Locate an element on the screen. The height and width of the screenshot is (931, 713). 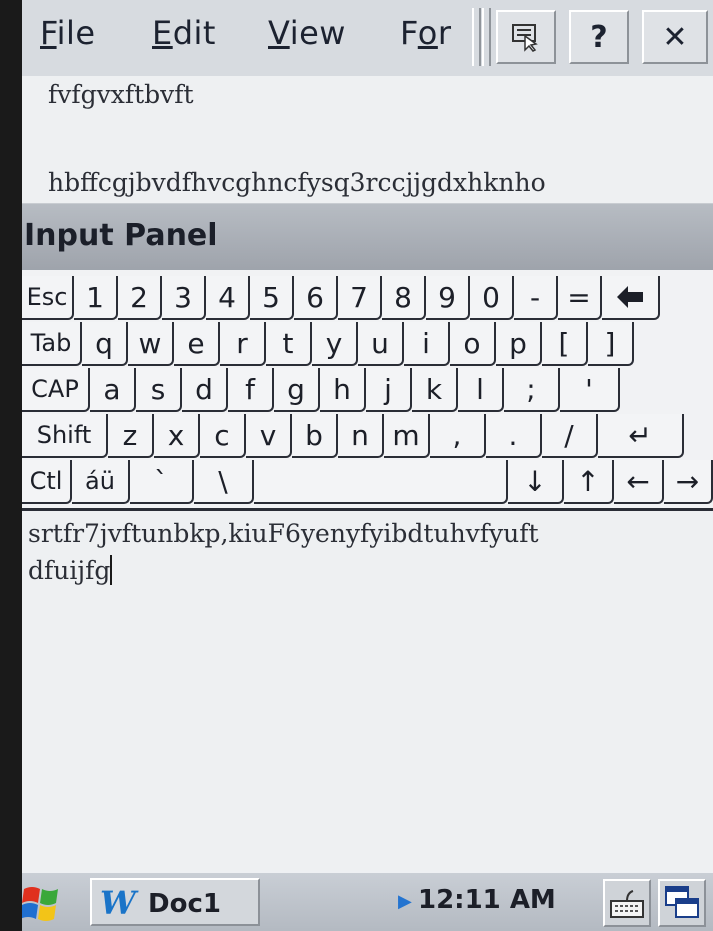
desktop-icon is located at coordinates (682, 902).